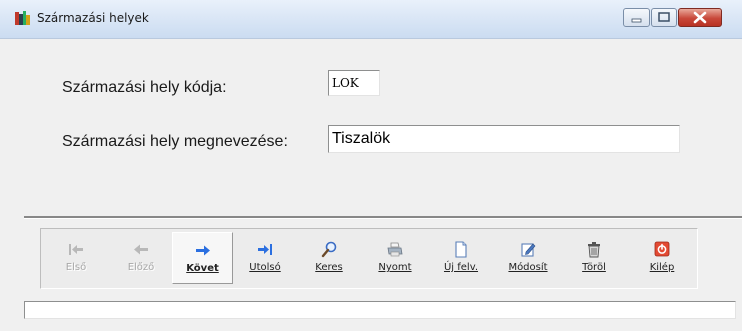 The image size is (742, 331). I want to click on previous-record-button: Előző, so click(141, 258).